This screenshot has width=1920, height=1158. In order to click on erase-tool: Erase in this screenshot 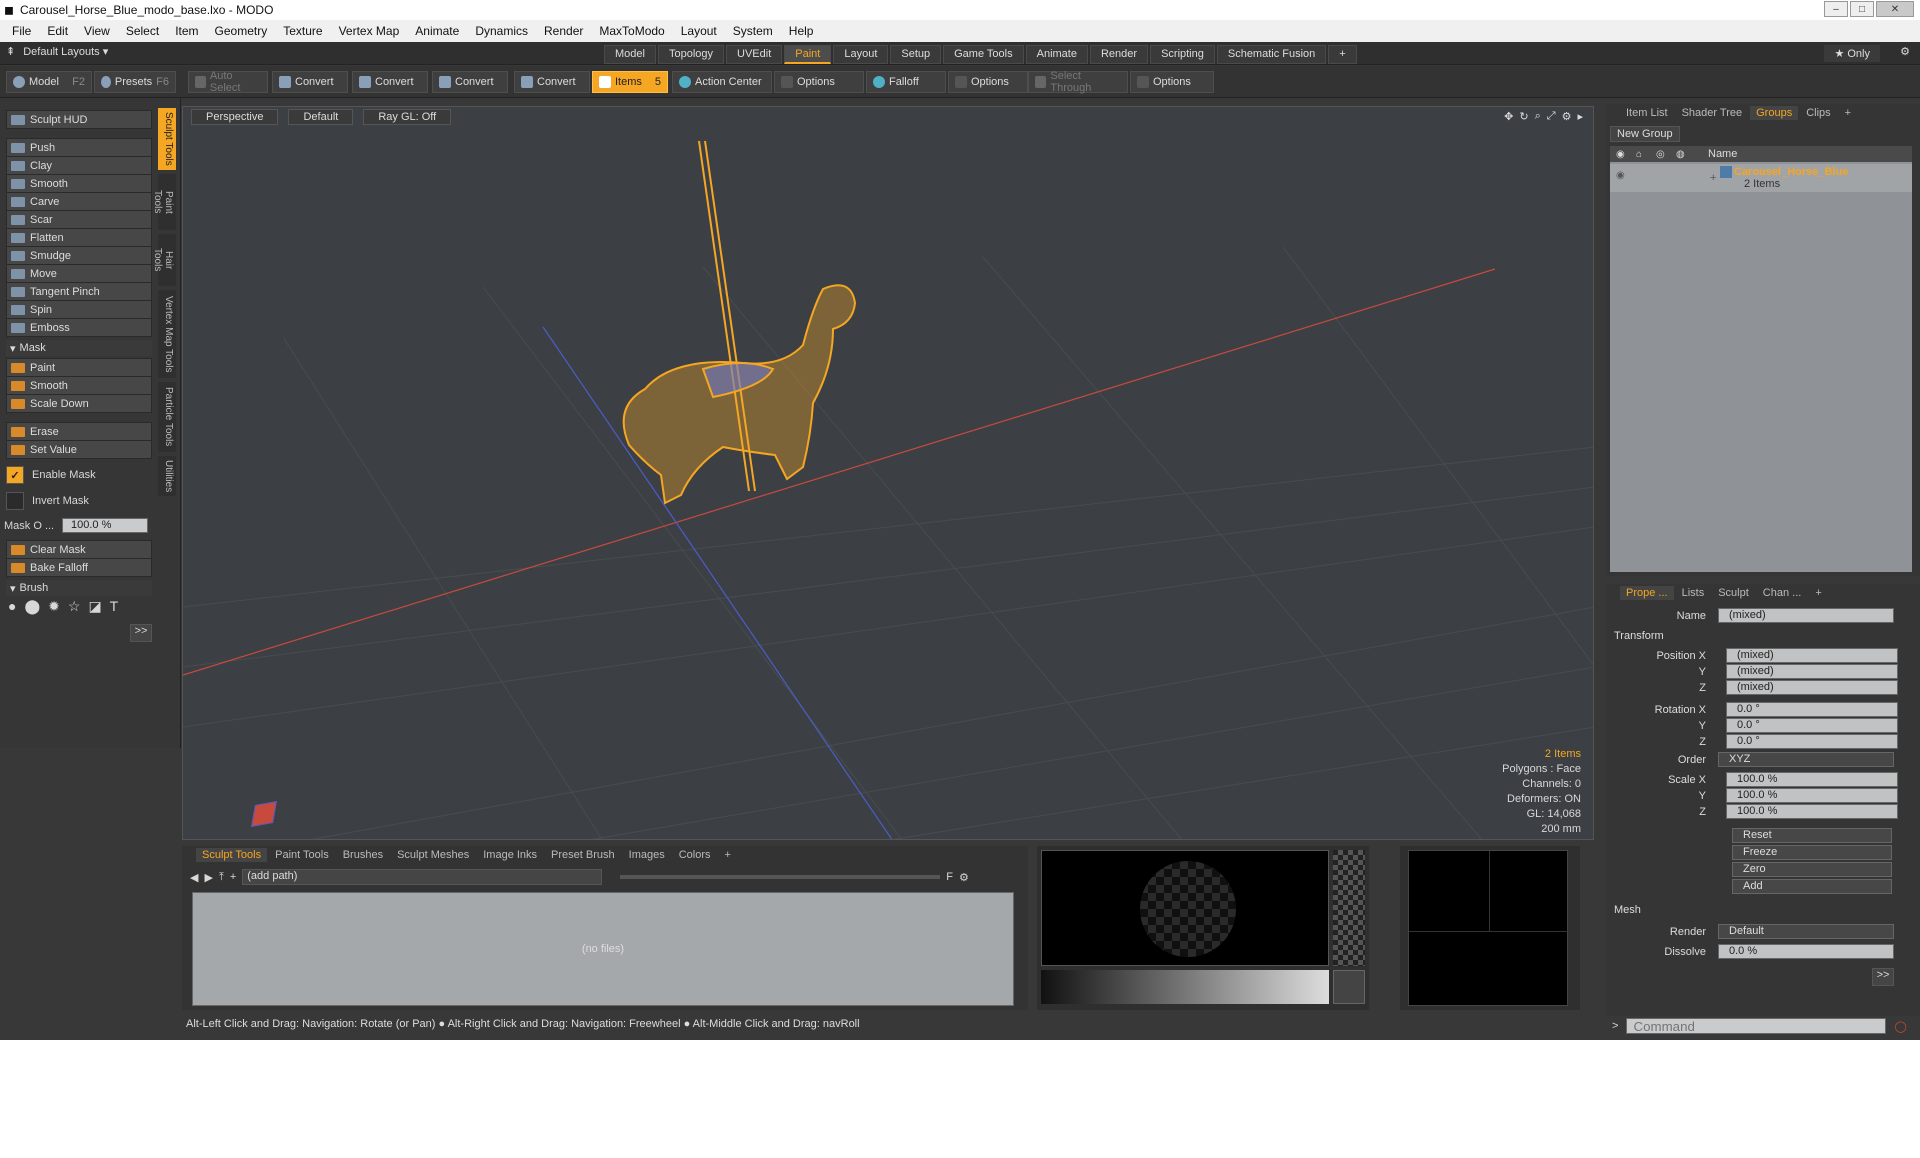, I will do `click(79, 431)`.